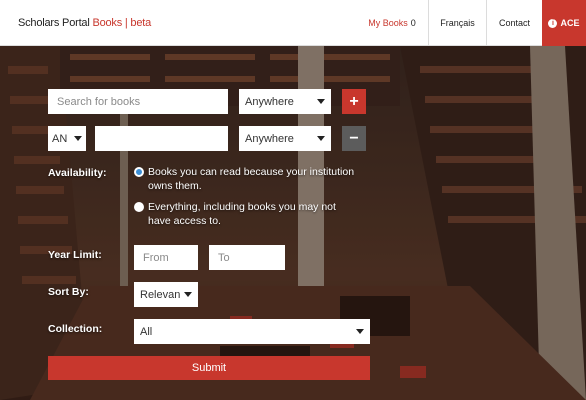 Image resolution: width=586 pixels, height=400 pixels. Describe the element at coordinates (156, 257) in the screenshot. I see `year-from-placeholder: From` at that location.